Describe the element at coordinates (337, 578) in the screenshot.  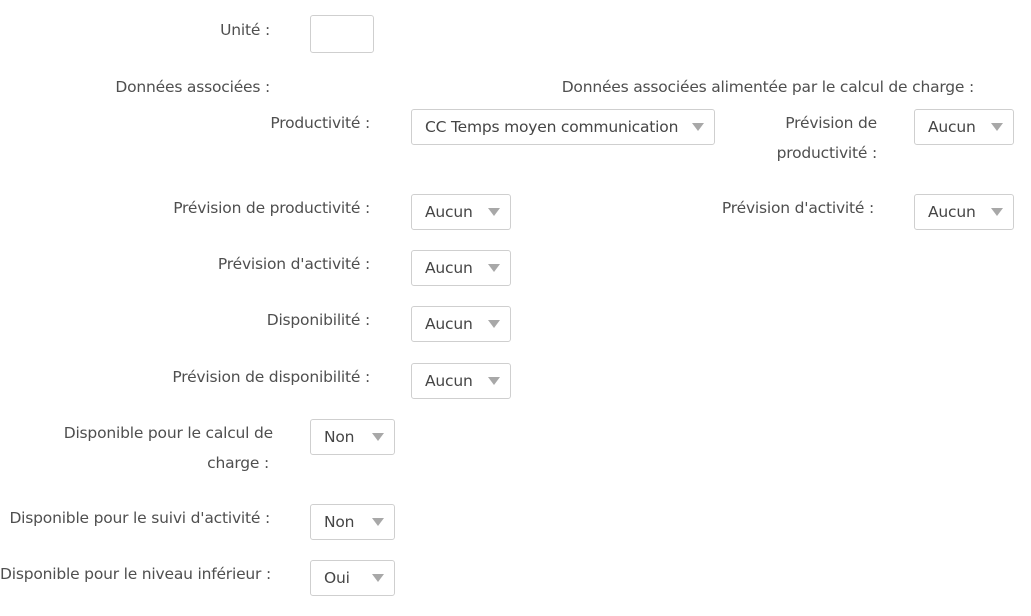
I see `niveau-inferieur-value: Oui` at that location.